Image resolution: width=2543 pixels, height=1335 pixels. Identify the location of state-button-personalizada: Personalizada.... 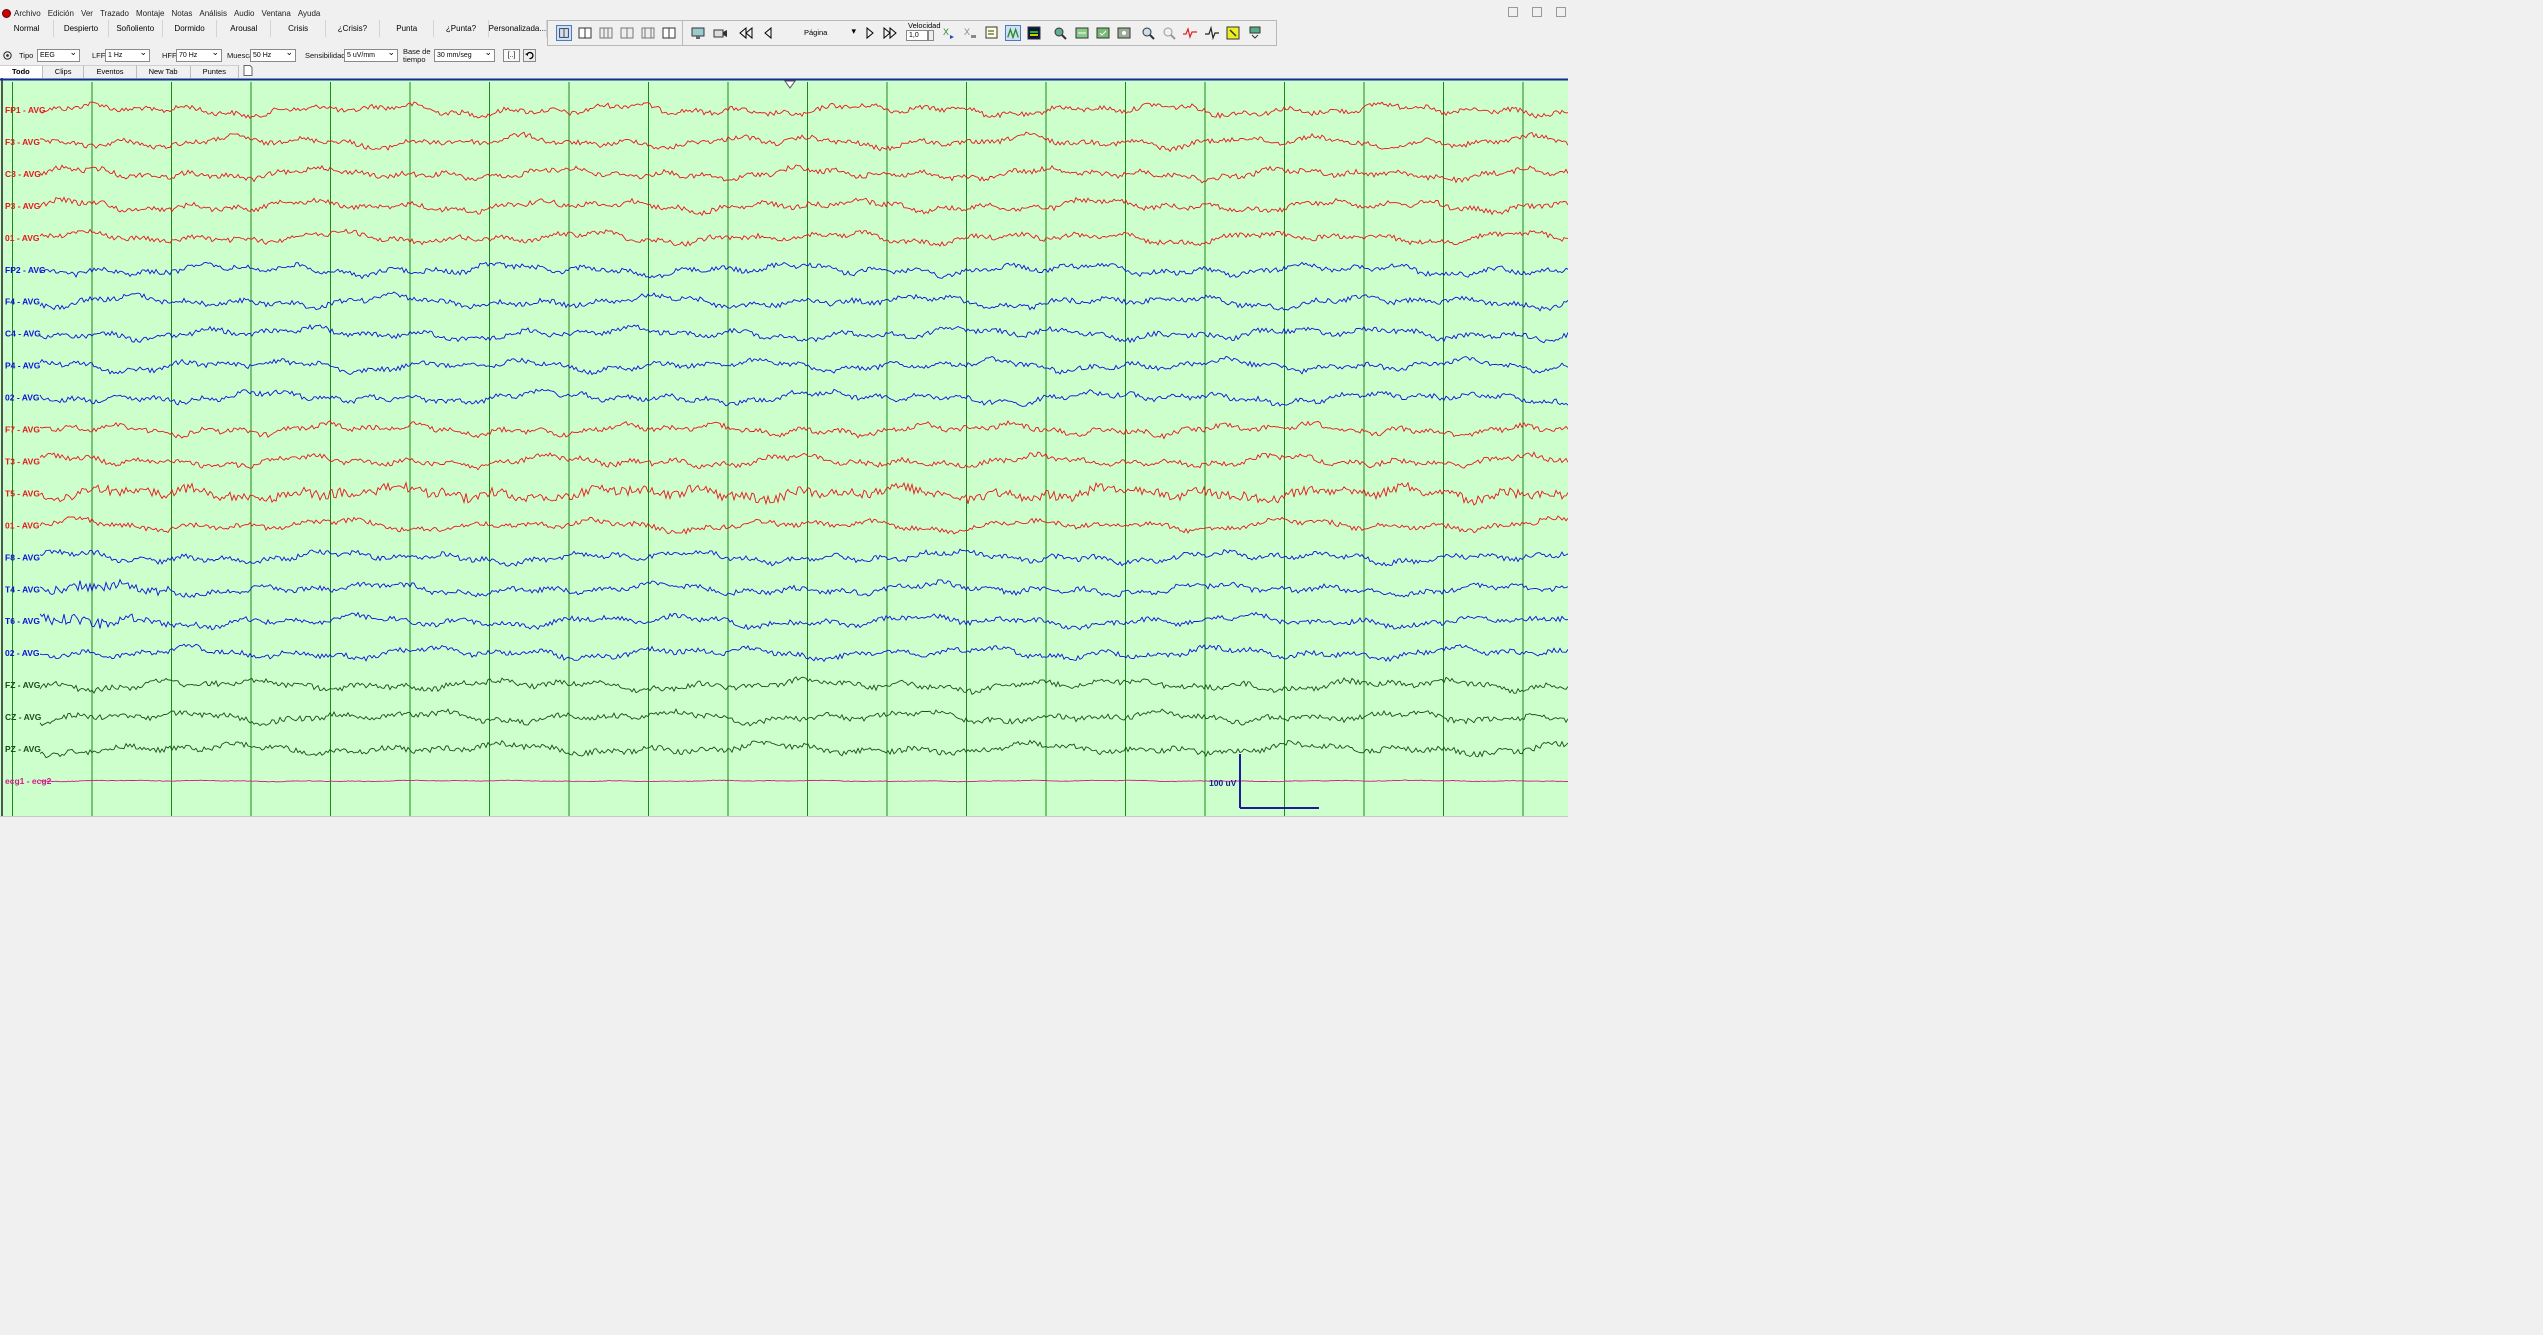
(518, 28).